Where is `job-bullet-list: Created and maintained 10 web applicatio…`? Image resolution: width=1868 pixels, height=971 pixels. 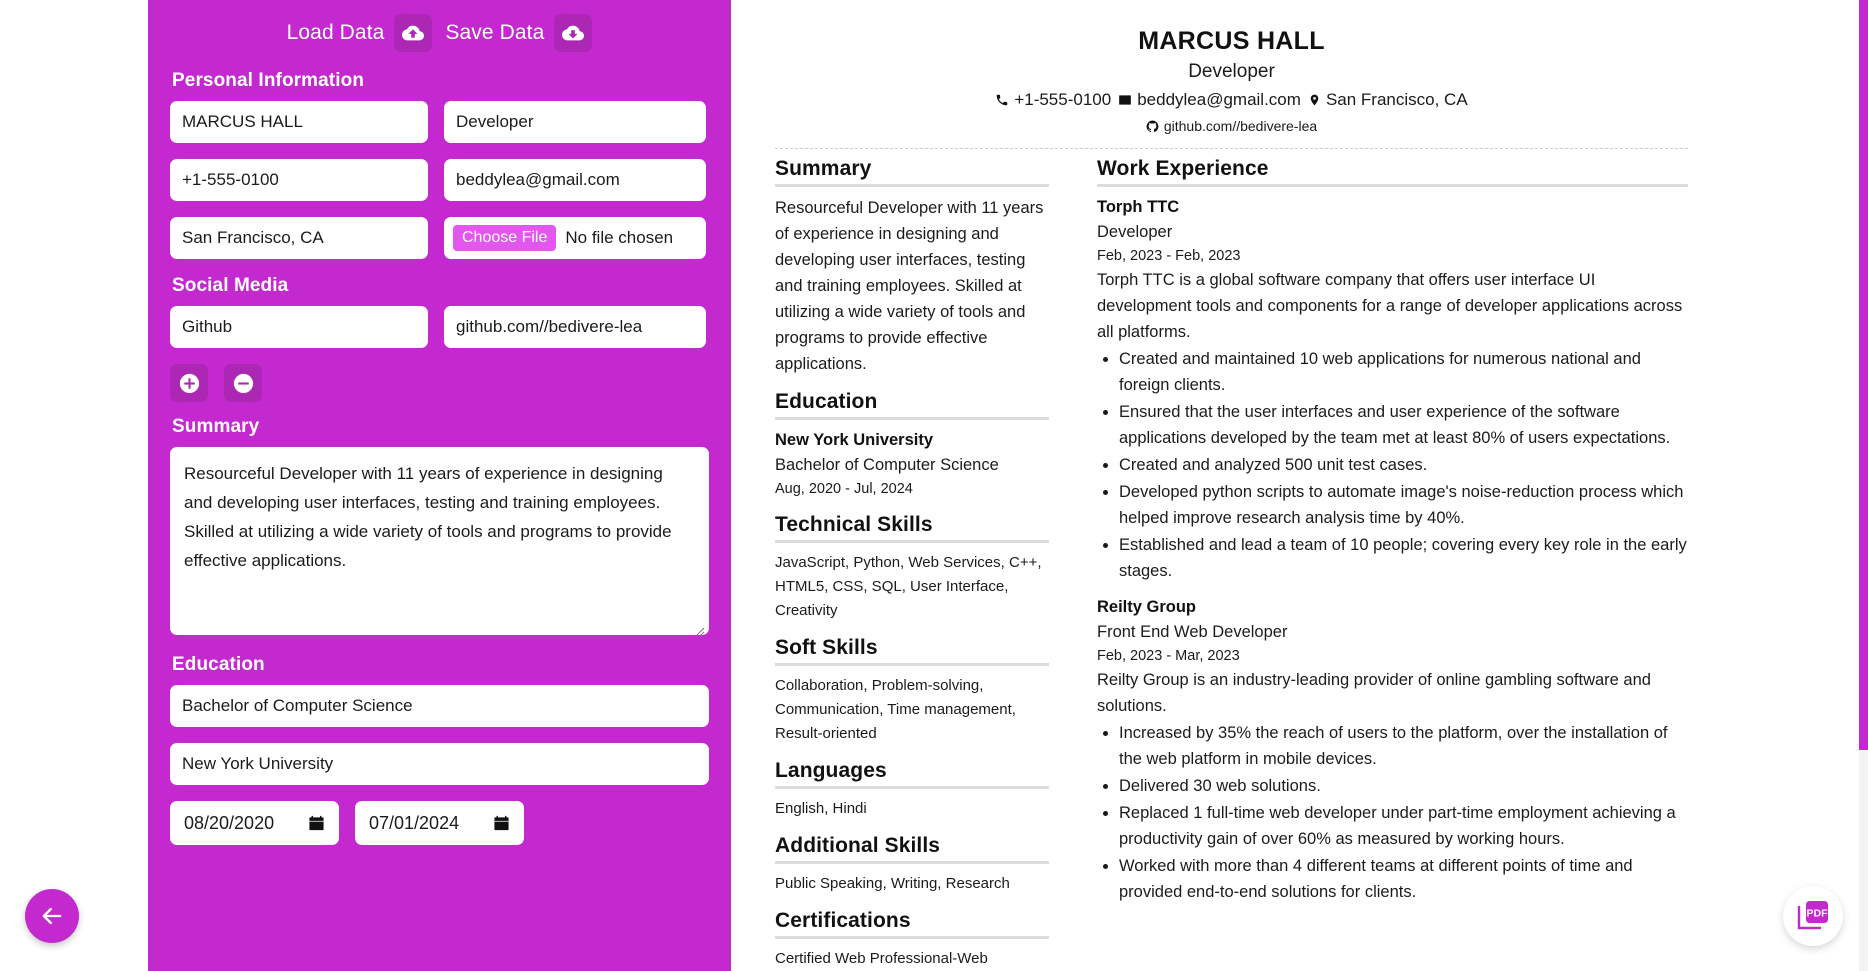 job-bullet-list: Created and maintained 10 web applicatio… is located at coordinates (1392, 465).